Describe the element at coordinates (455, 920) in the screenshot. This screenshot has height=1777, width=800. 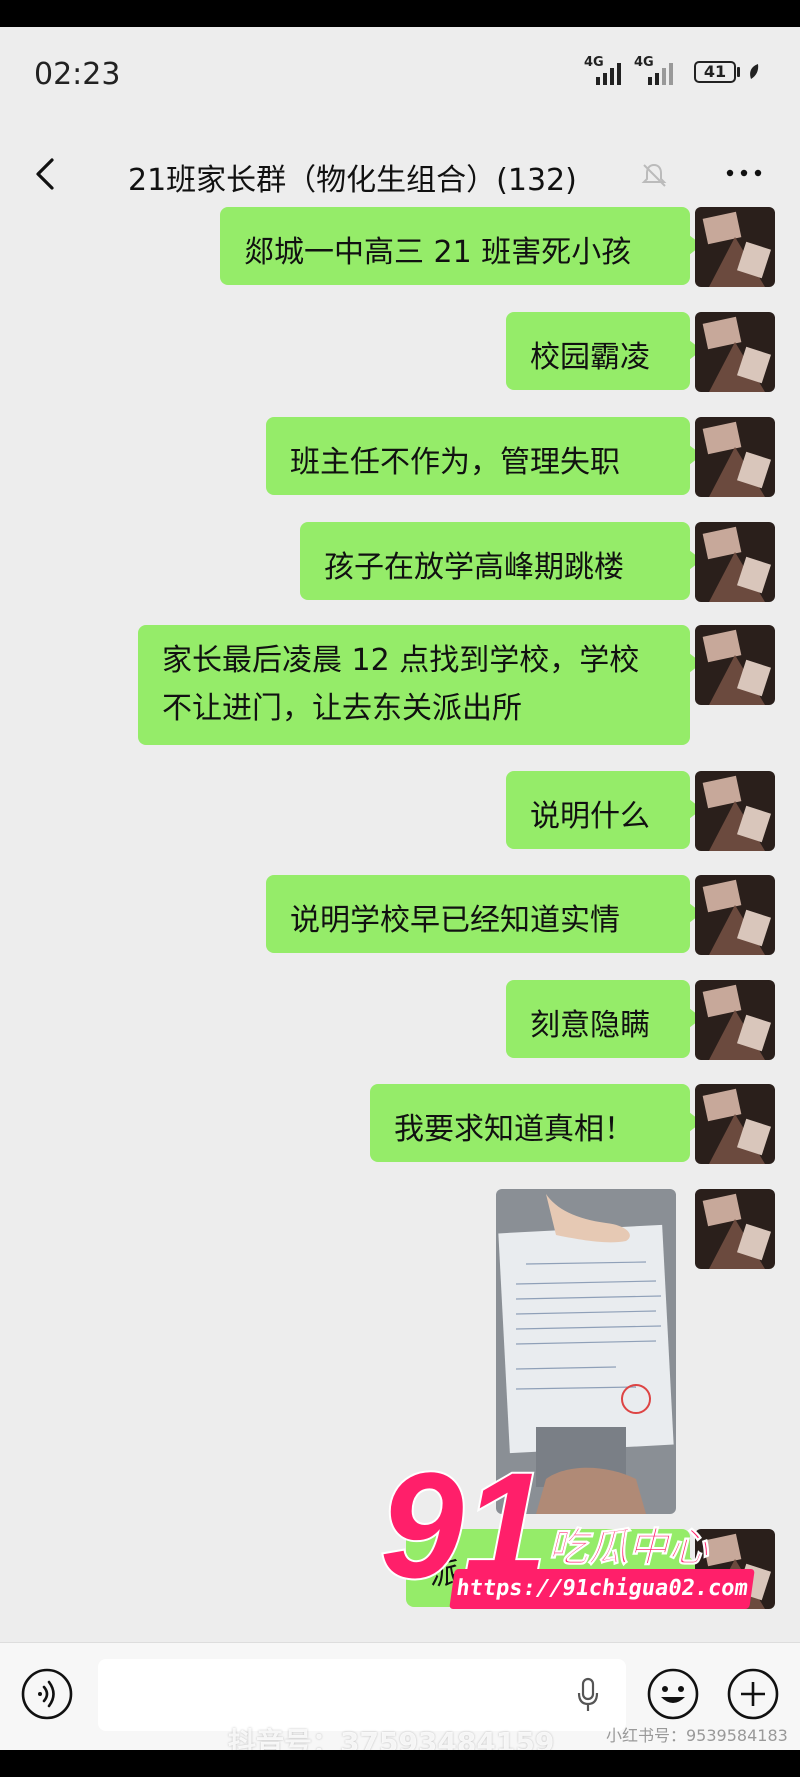
I see `message-text: 说明学校早已经知道实情` at that location.